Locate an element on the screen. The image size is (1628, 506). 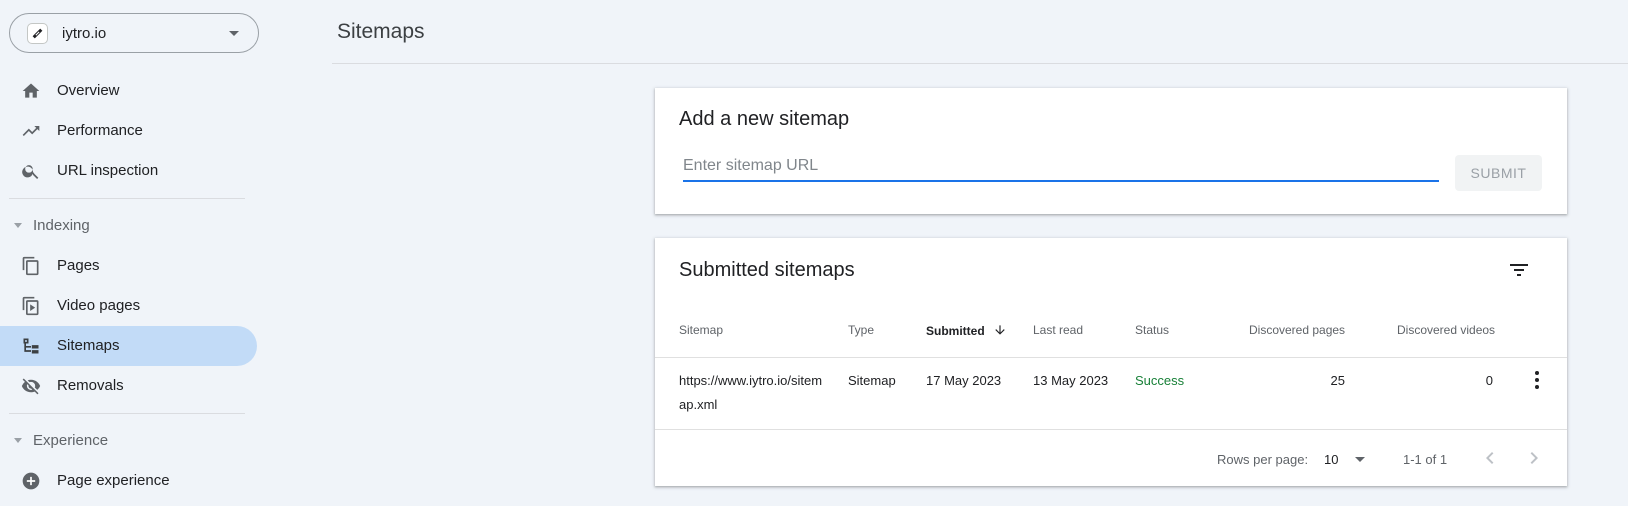
sidebar-item-label: Overview is located at coordinates (88, 90).